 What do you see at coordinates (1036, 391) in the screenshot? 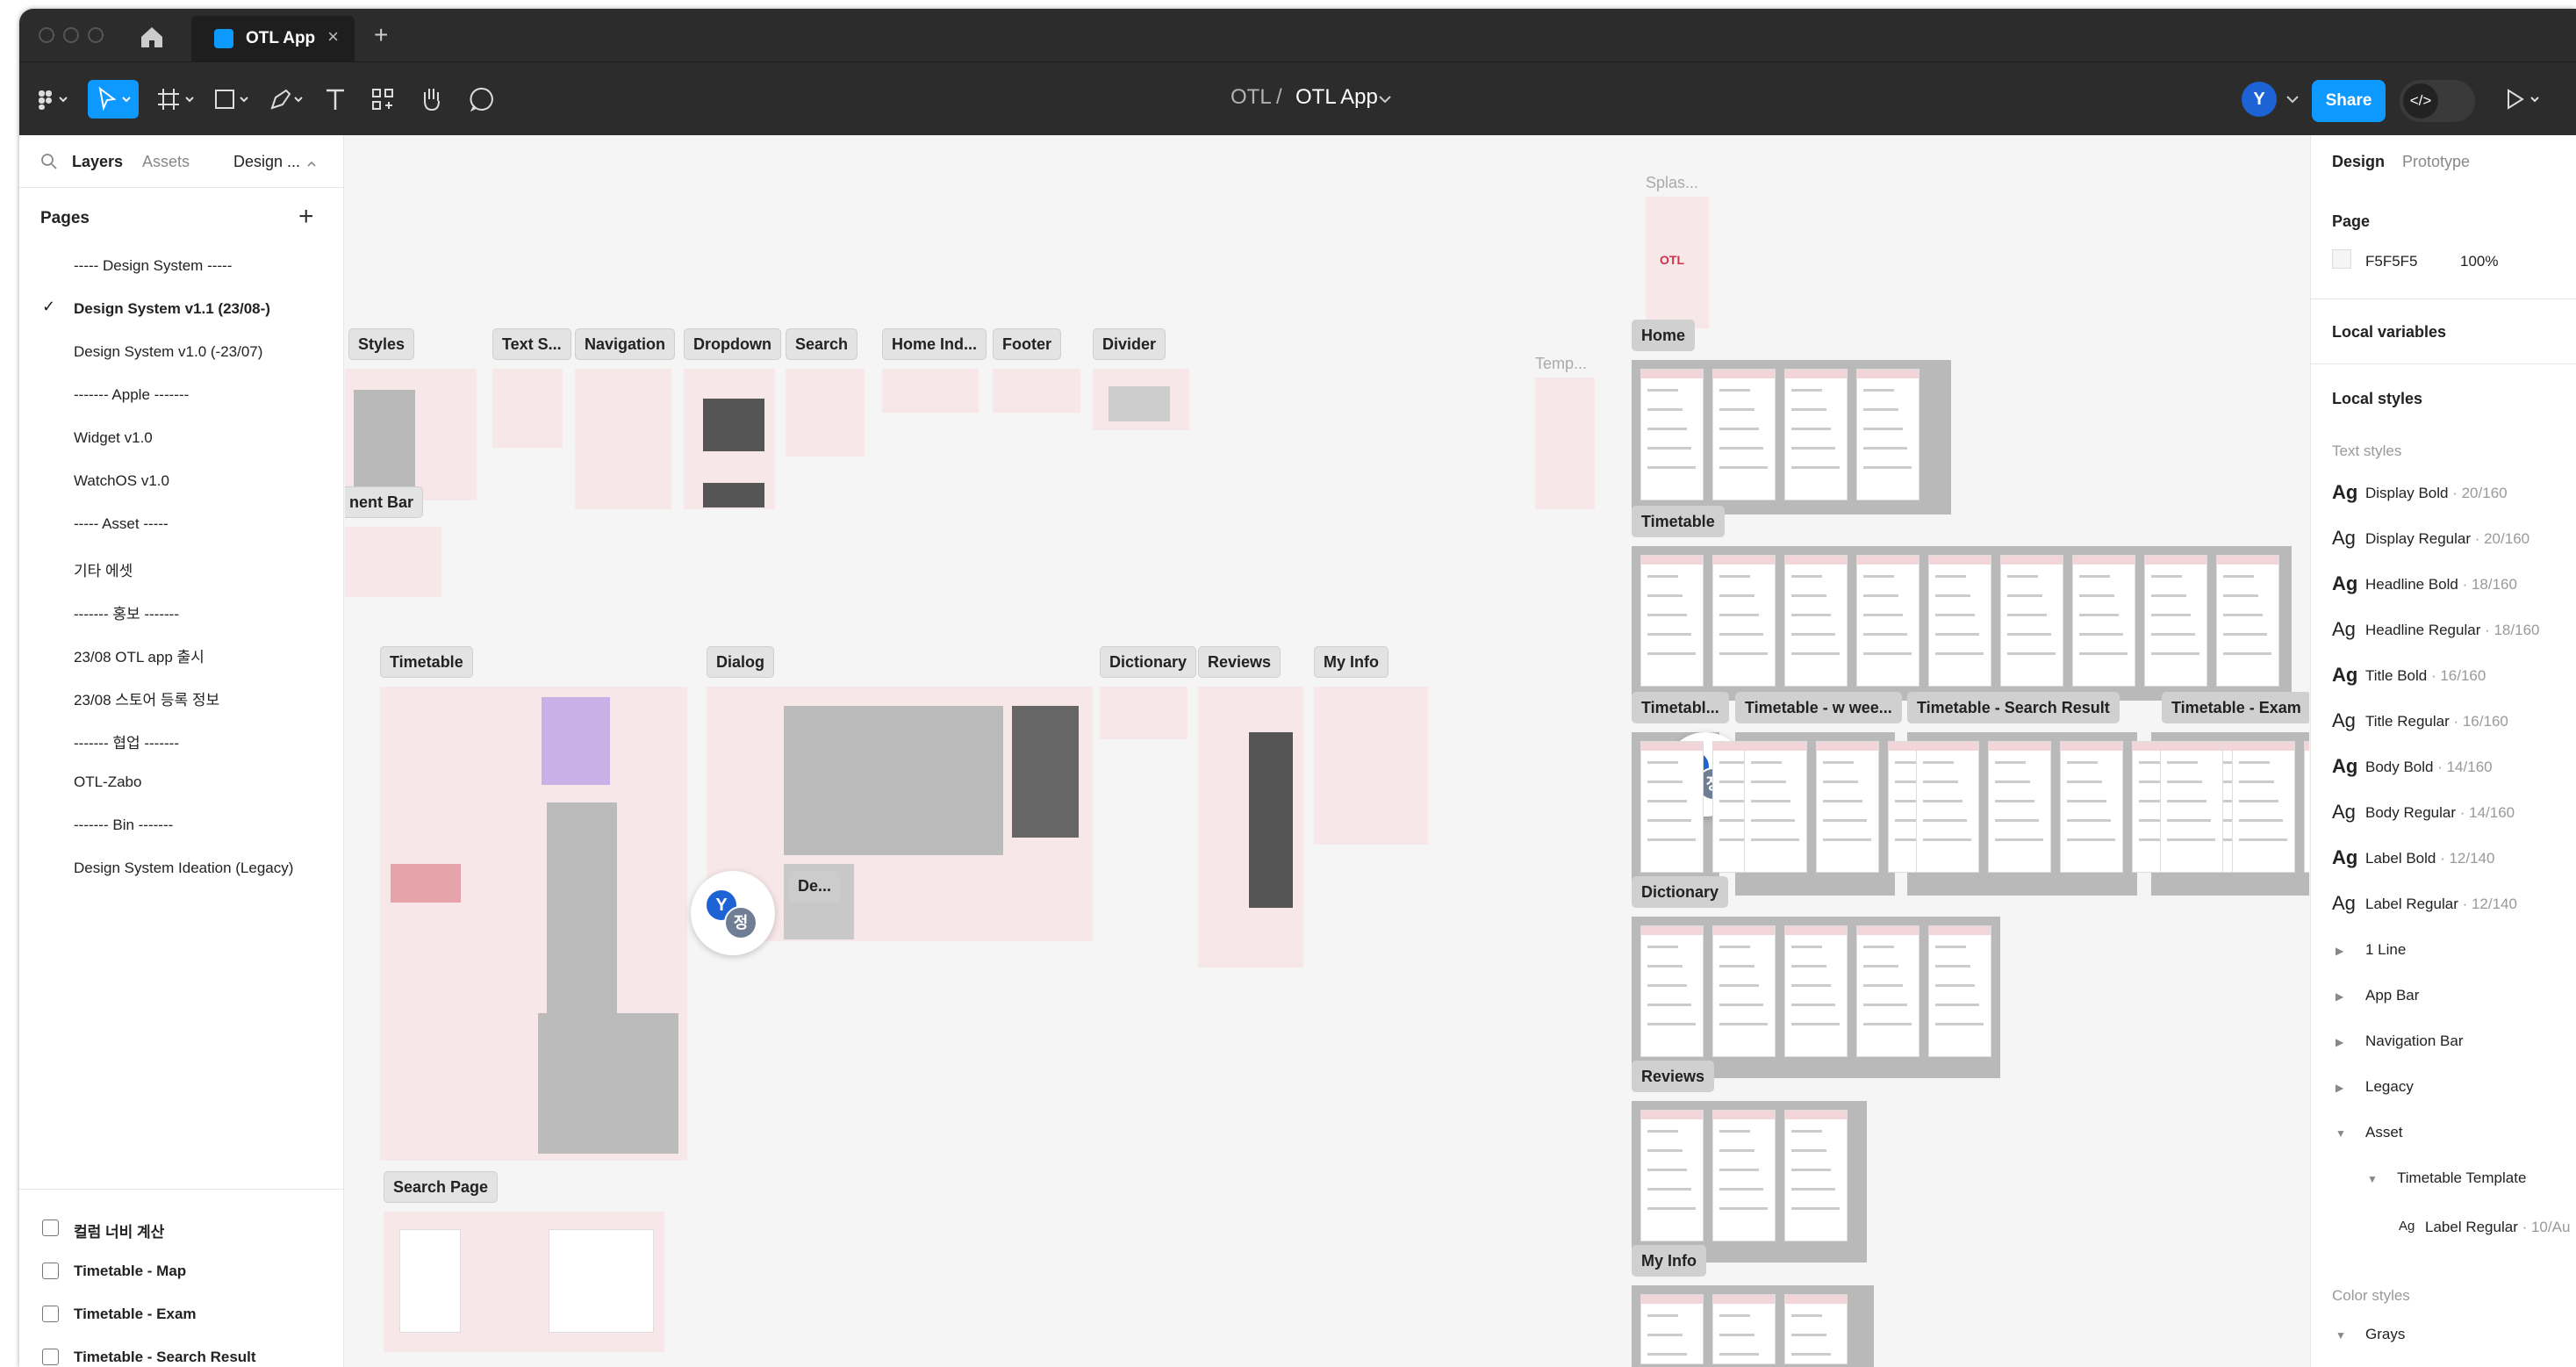
I see `frame-footer` at bounding box center [1036, 391].